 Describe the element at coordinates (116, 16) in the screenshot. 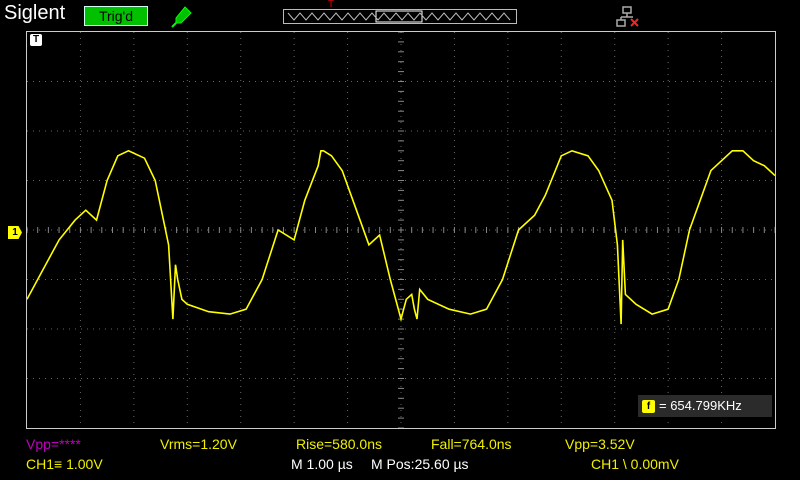

I see `trigger-status-badge: Trig'd` at that location.